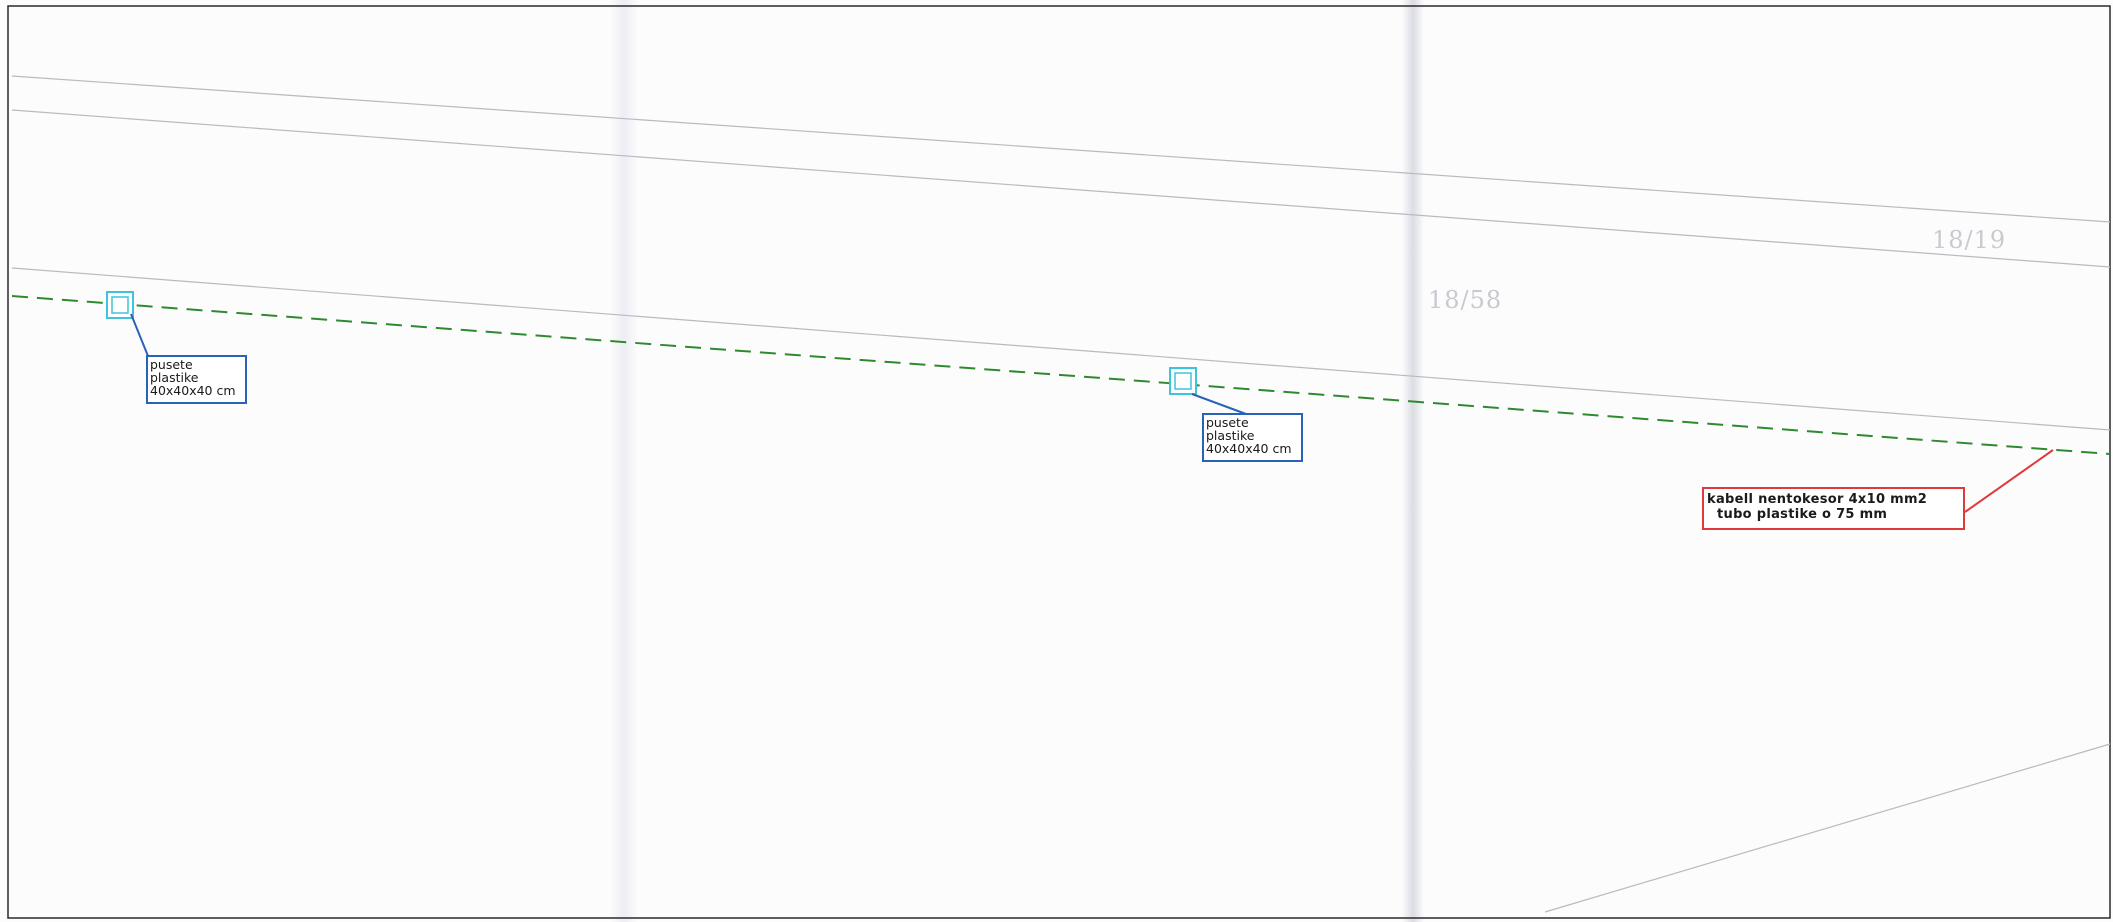  Describe the element at coordinates (1817, 499) in the screenshot. I see `cable-label-line-1: kabell nentokesor 4x10 mm2` at that location.